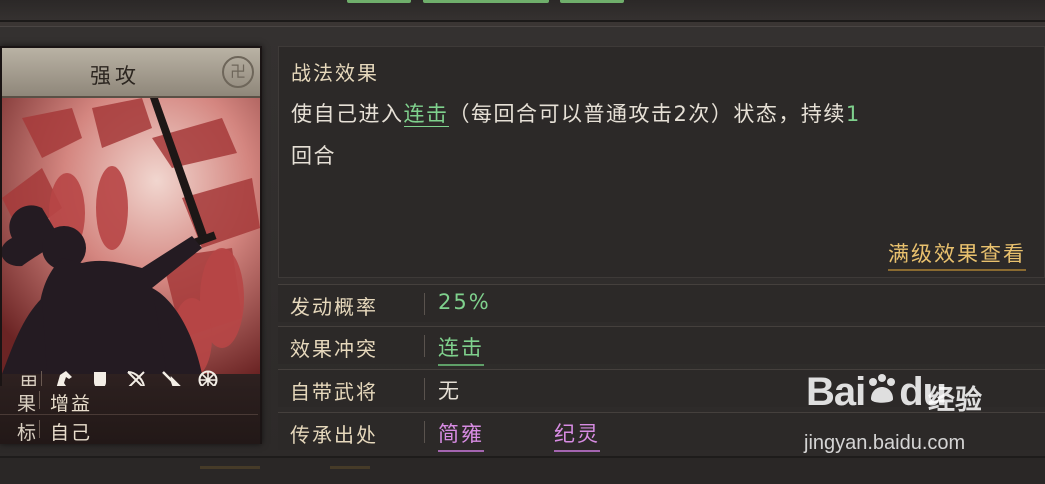 This screenshot has height=484, width=1045. I want to click on inherit-general-link: 纪灵, so click(577, 435).